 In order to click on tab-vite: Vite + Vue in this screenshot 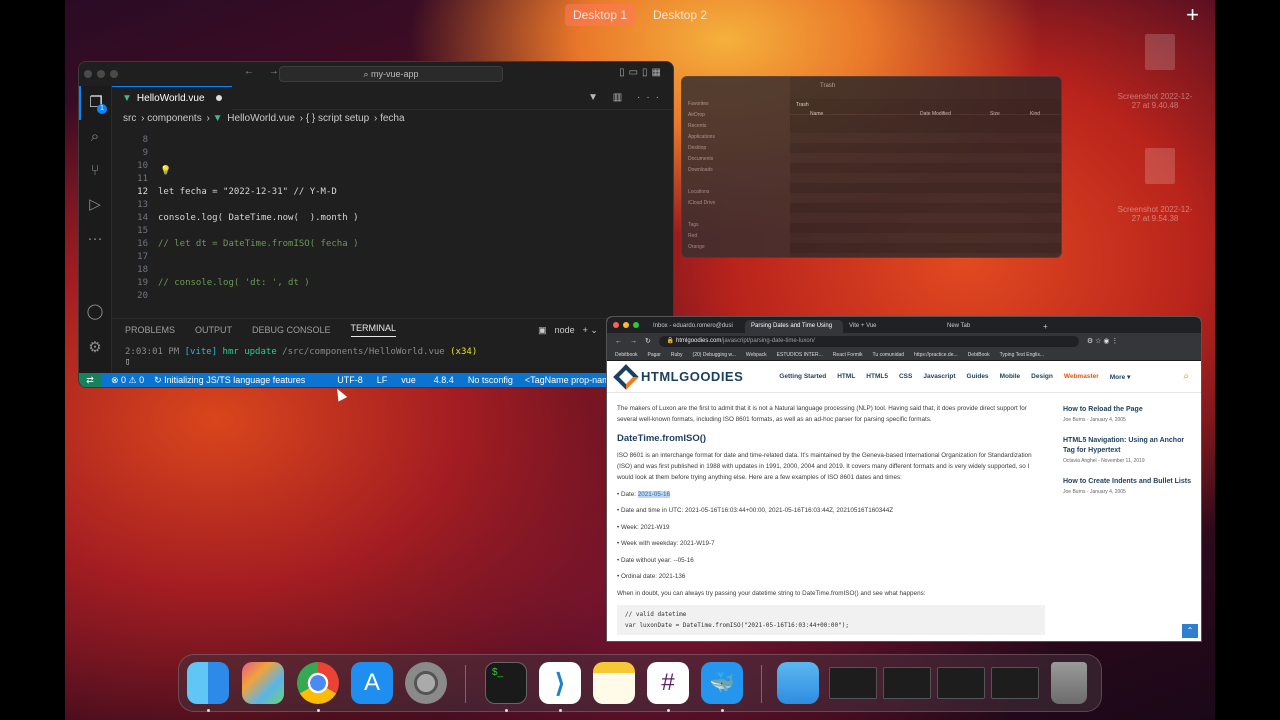, I will do `click(892, 326)`.